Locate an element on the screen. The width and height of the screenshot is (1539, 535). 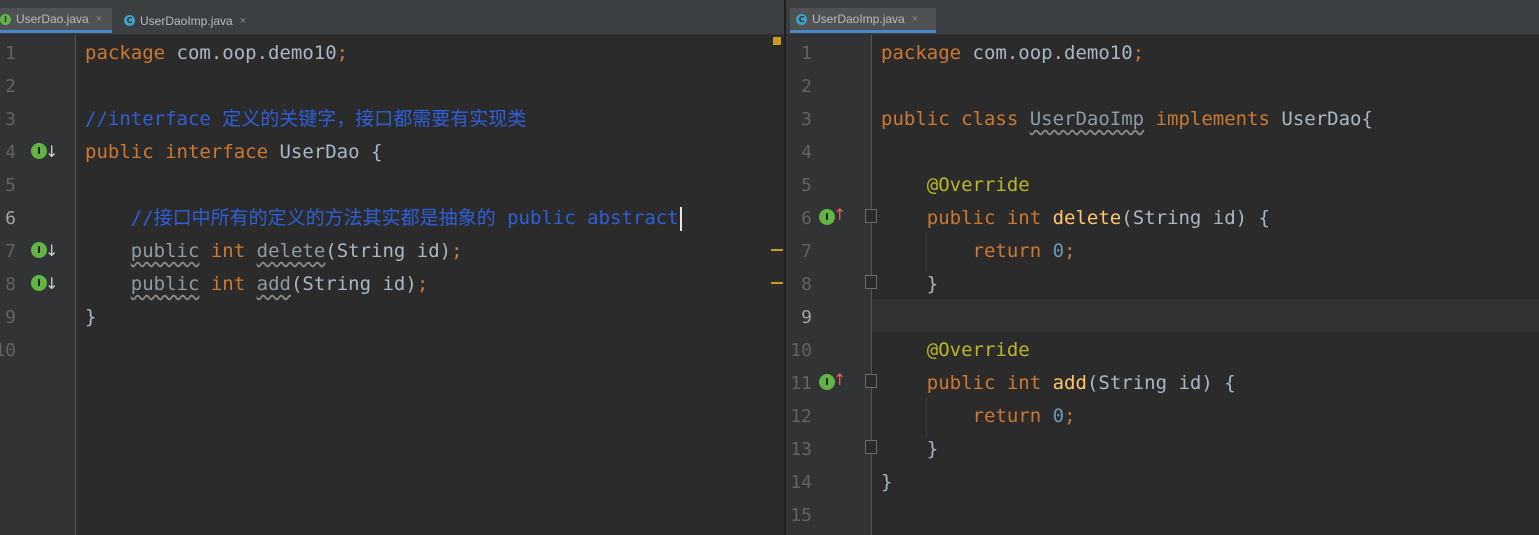
code-line: public int add(String id) { is located at coordinates (1081, 383).